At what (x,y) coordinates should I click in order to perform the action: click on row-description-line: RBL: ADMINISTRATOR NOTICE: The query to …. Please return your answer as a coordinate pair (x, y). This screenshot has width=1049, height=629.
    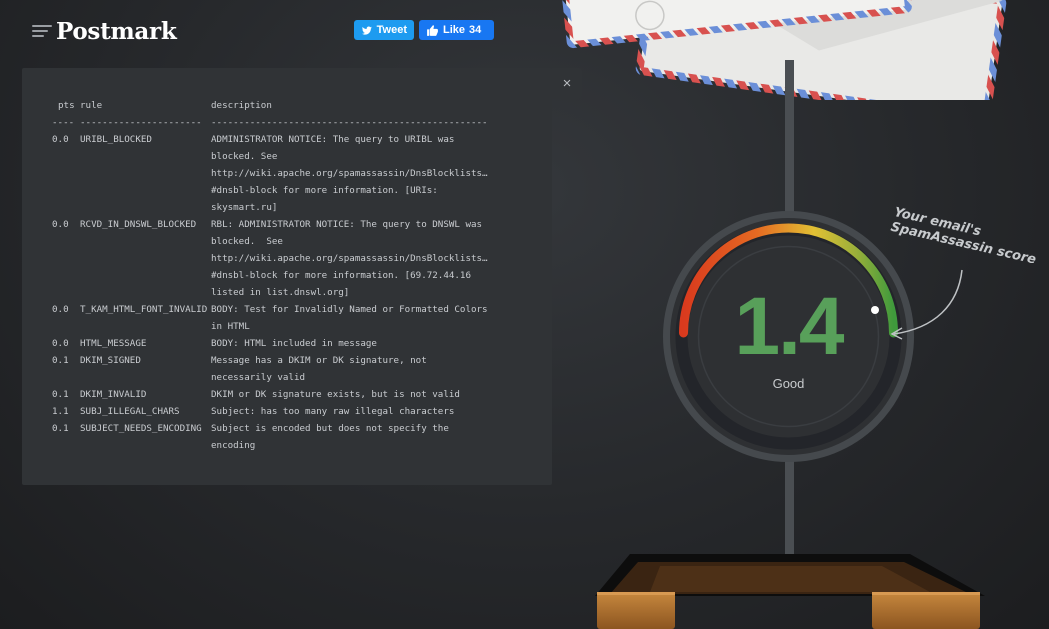
    Looking at the image, I should click on (347, 224).